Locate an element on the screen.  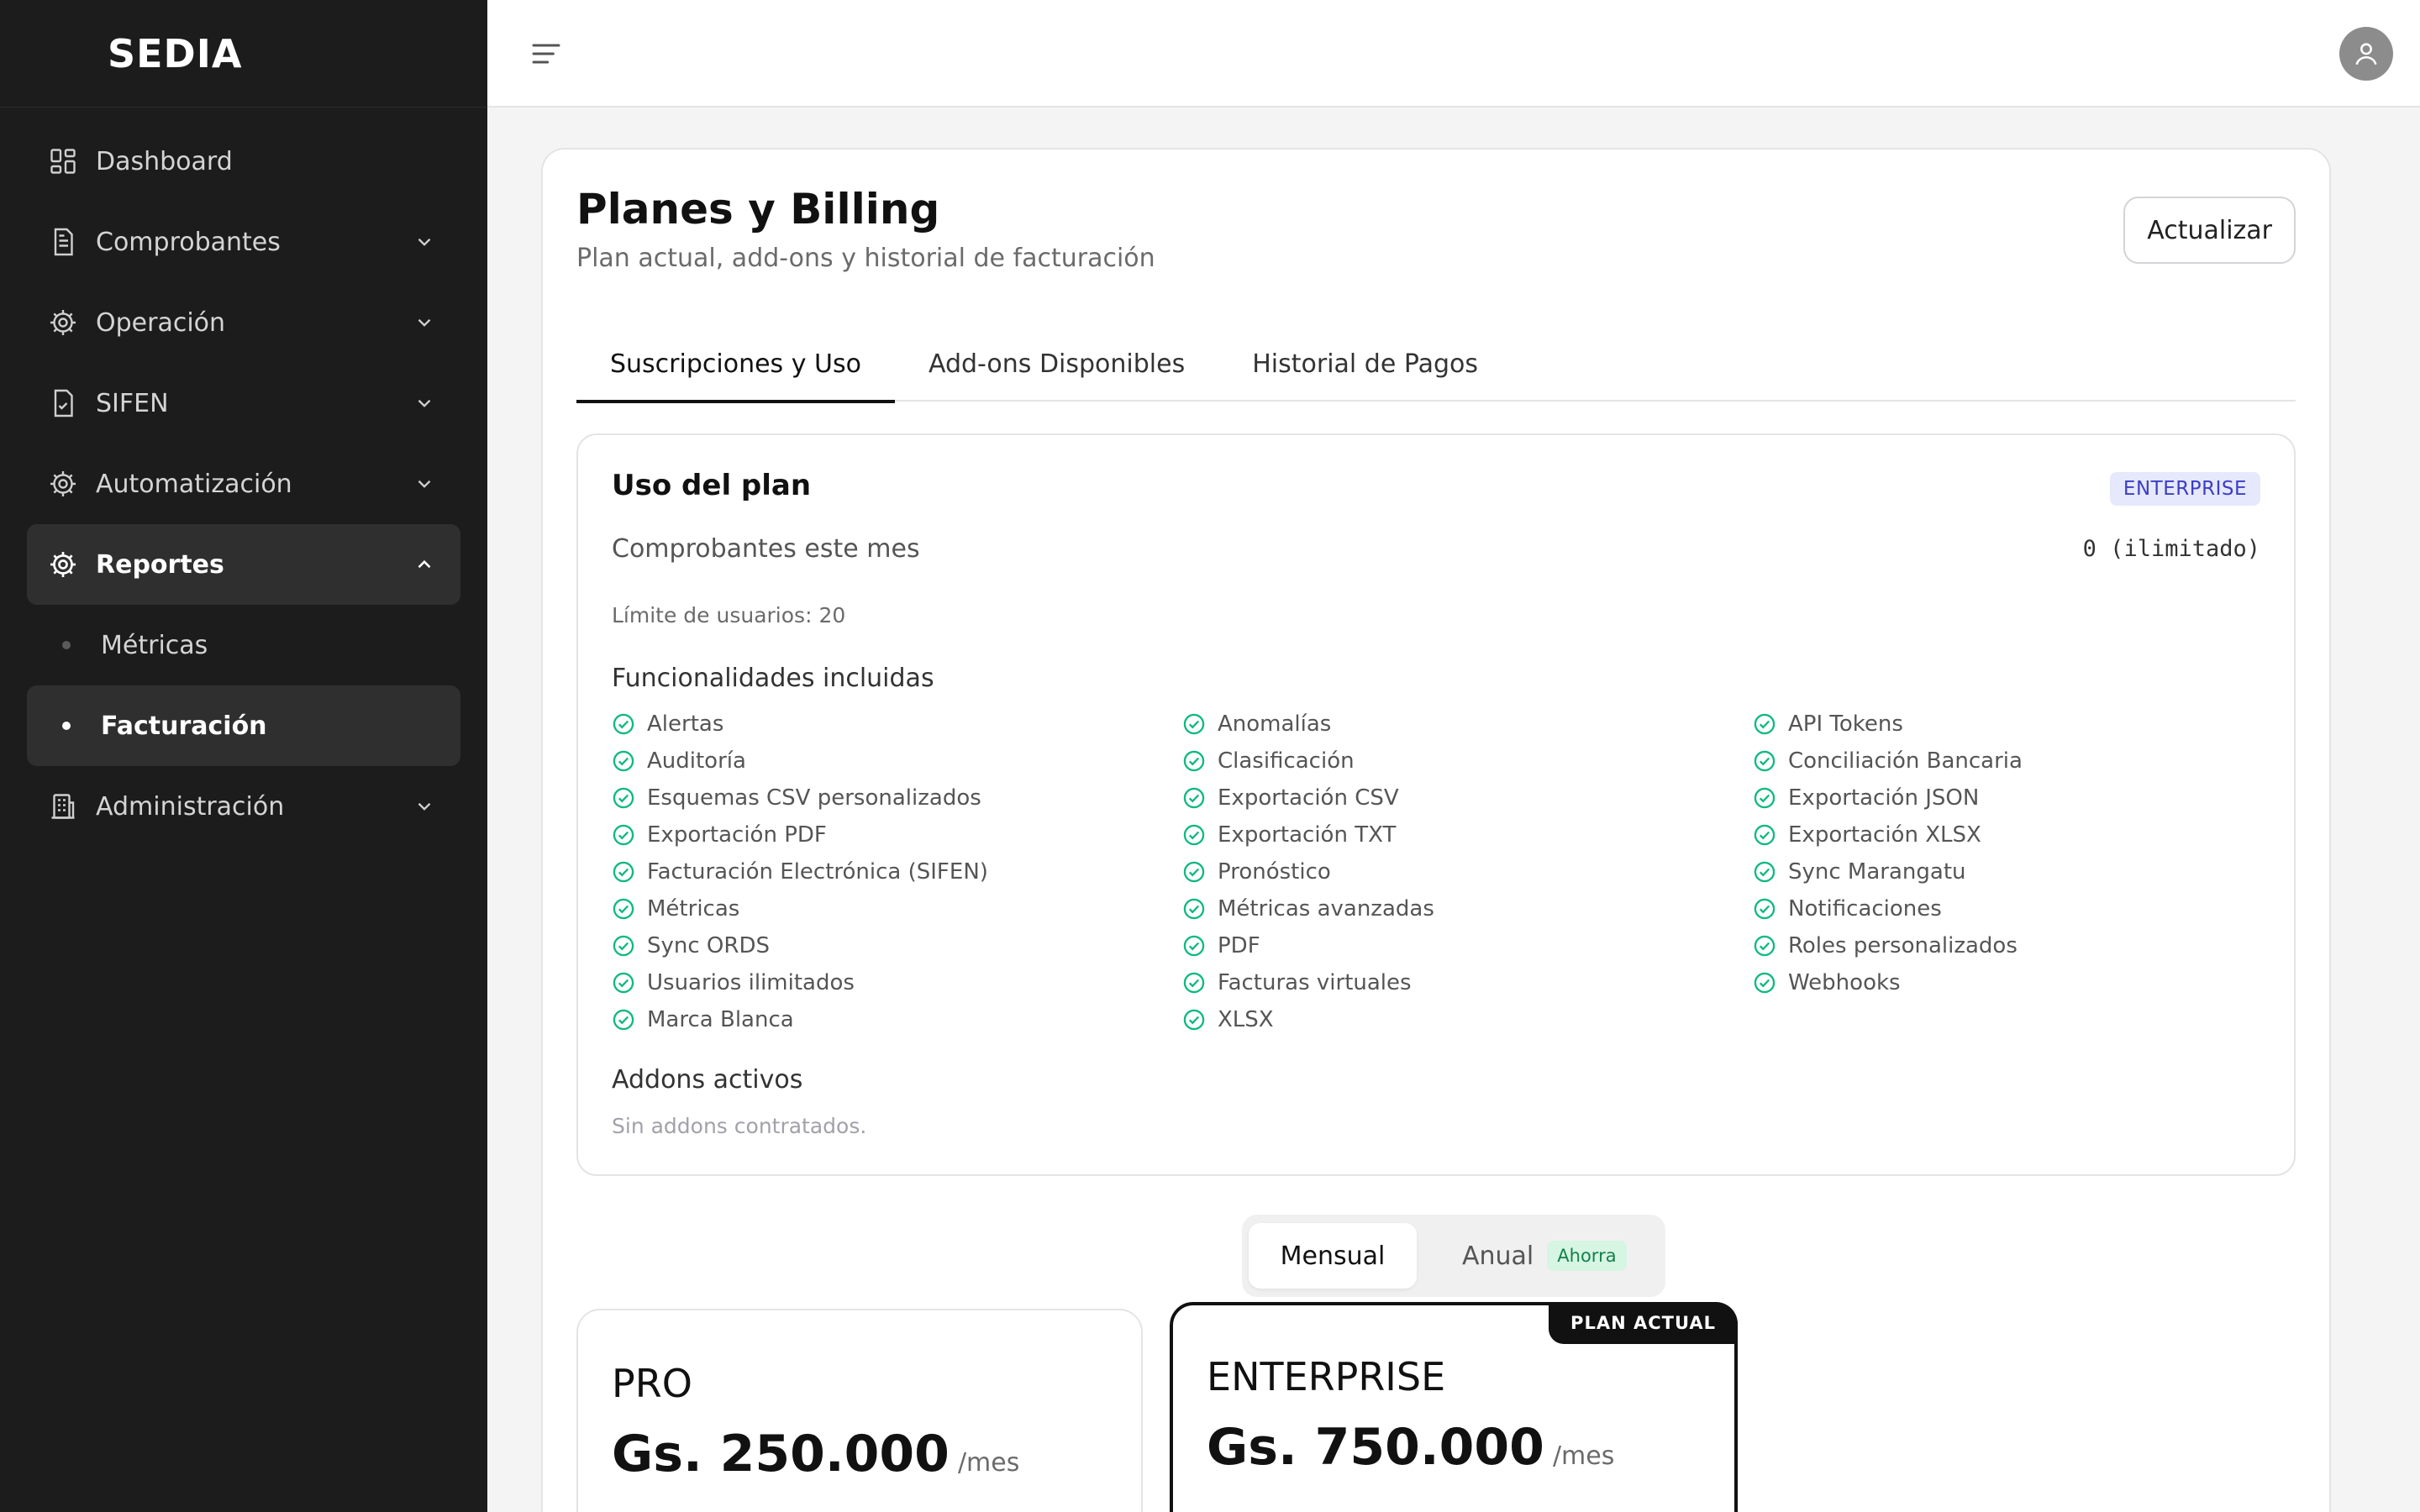
feature-item: Facturación Electrónica (SIFEN) is located at coordinates (897, 871).